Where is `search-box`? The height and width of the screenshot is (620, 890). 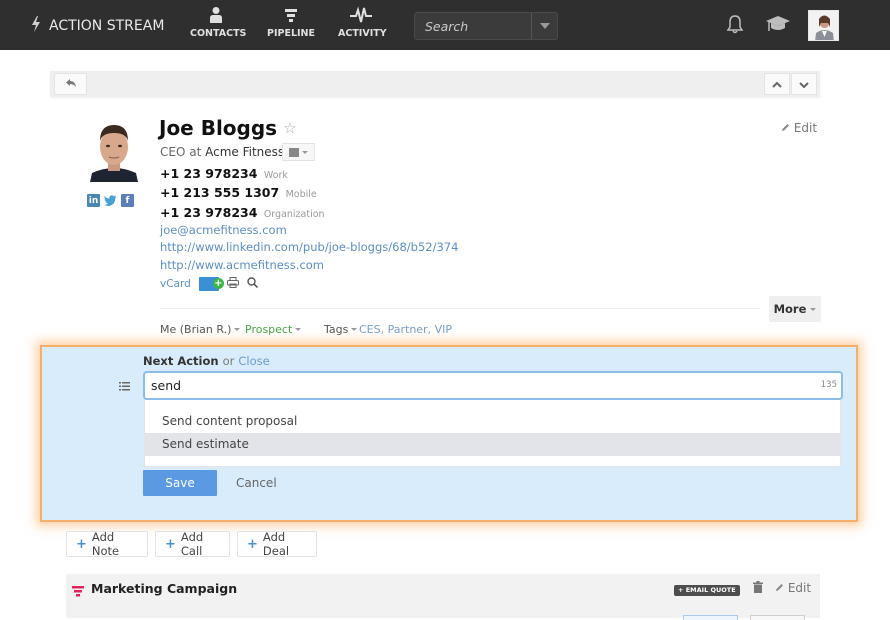
search-box is located at coordinates (486, 26).